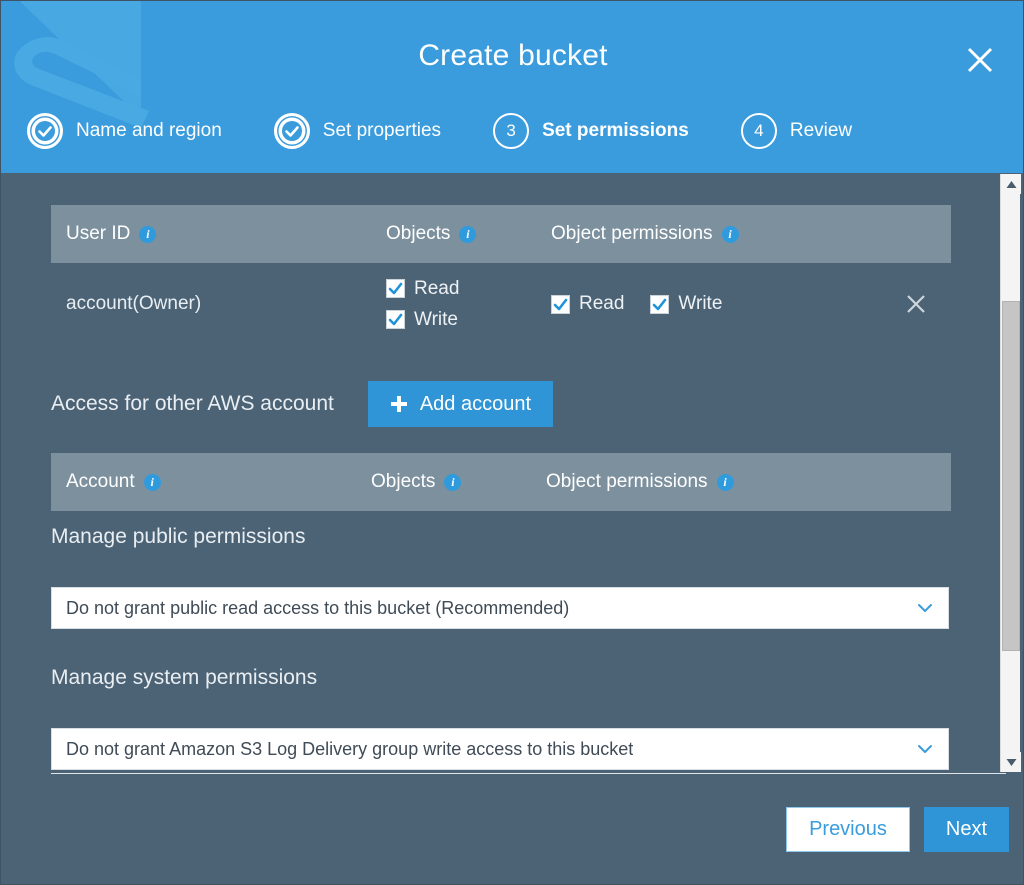 Image resolution: width=1024 pixels, height=885 pixels. Describe the element at coordinates (513, 55) in the screenshot. I see `page-title: Create bucket` at that location.